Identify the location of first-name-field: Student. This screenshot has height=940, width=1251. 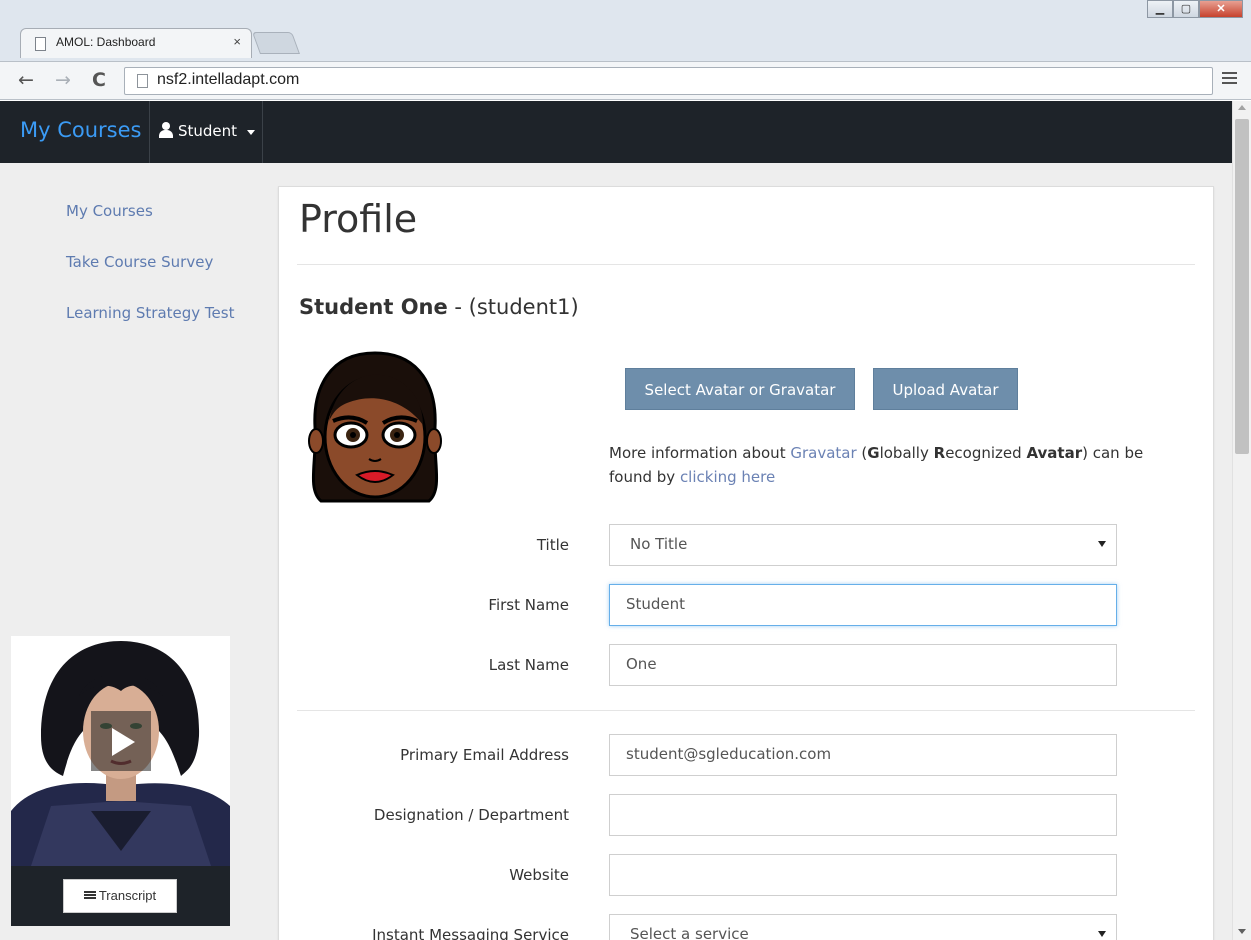
(863, 605).